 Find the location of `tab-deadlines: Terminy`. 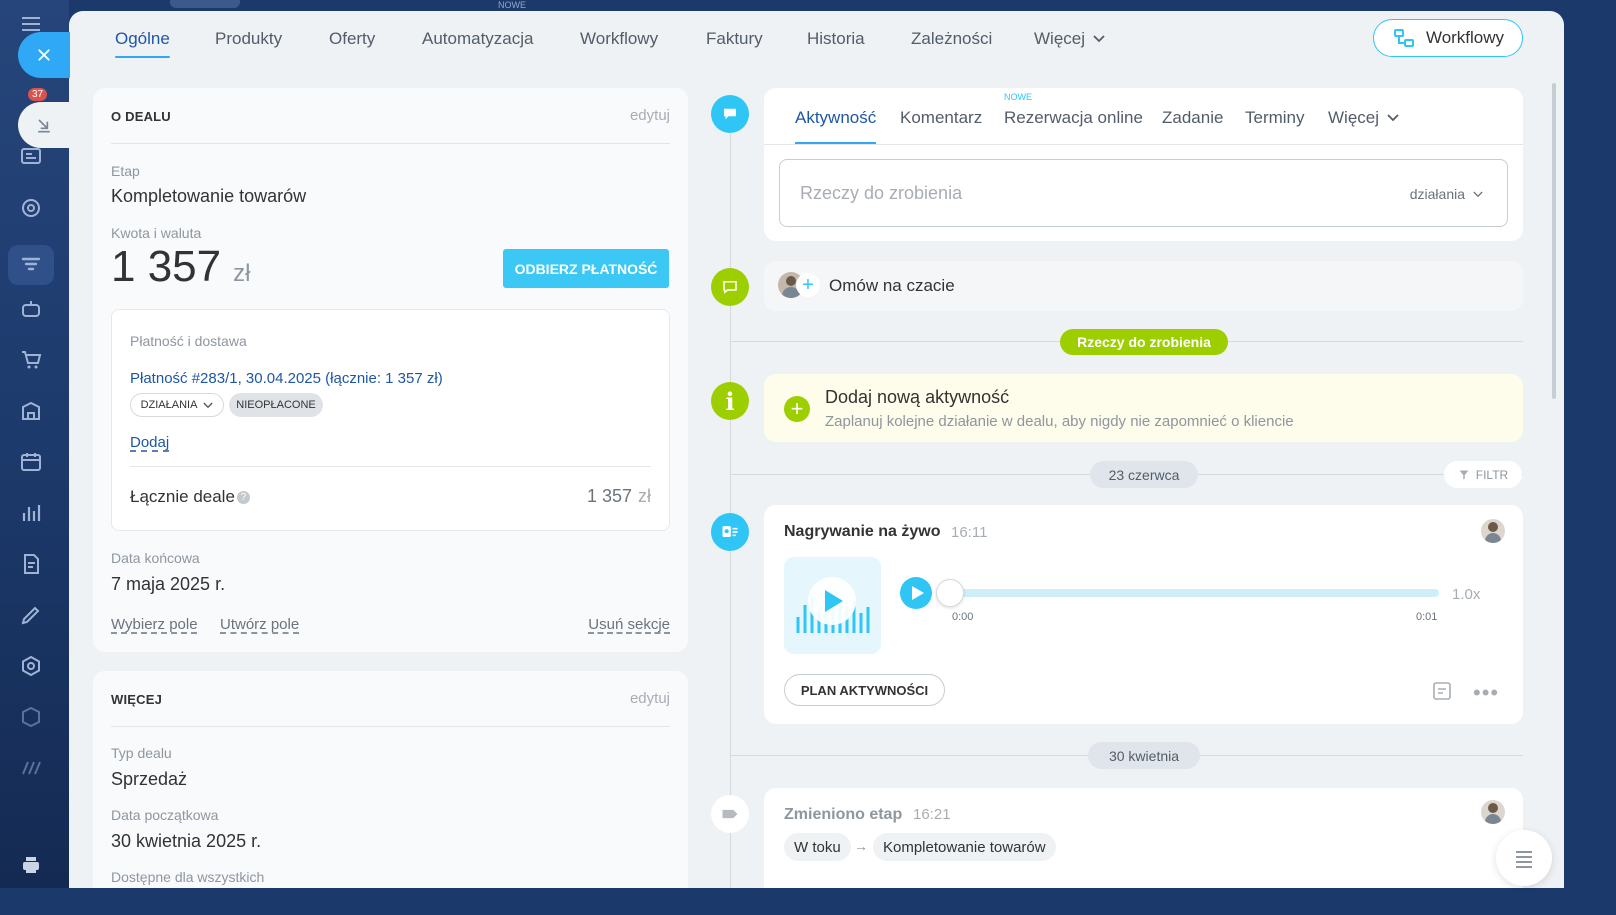

tab-deadlines: Terminy is located at coordinates (1275, 118).